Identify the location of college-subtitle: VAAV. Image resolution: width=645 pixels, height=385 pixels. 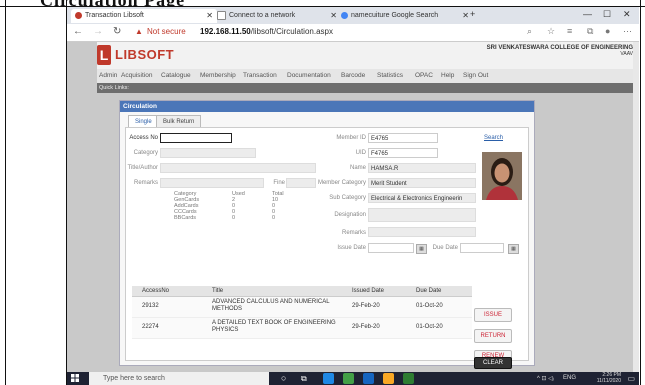
(626, 54).